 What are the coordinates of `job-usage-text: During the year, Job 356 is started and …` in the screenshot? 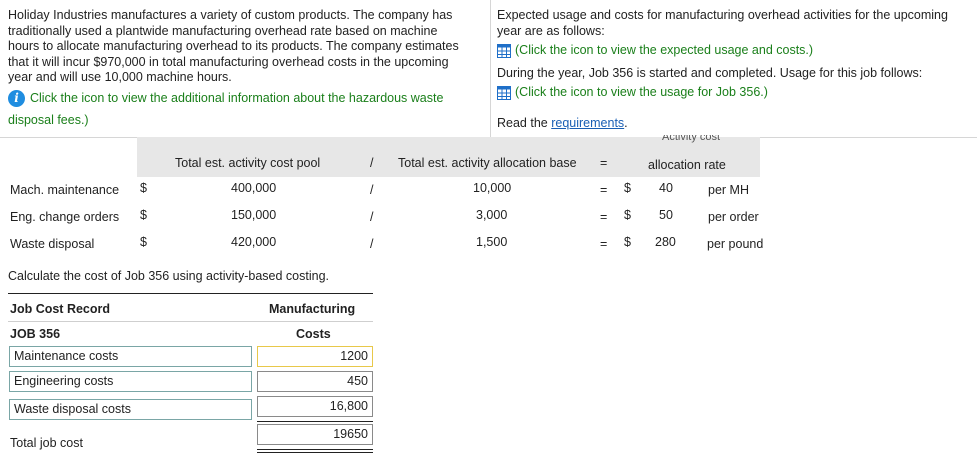 It's located at (710, 73).